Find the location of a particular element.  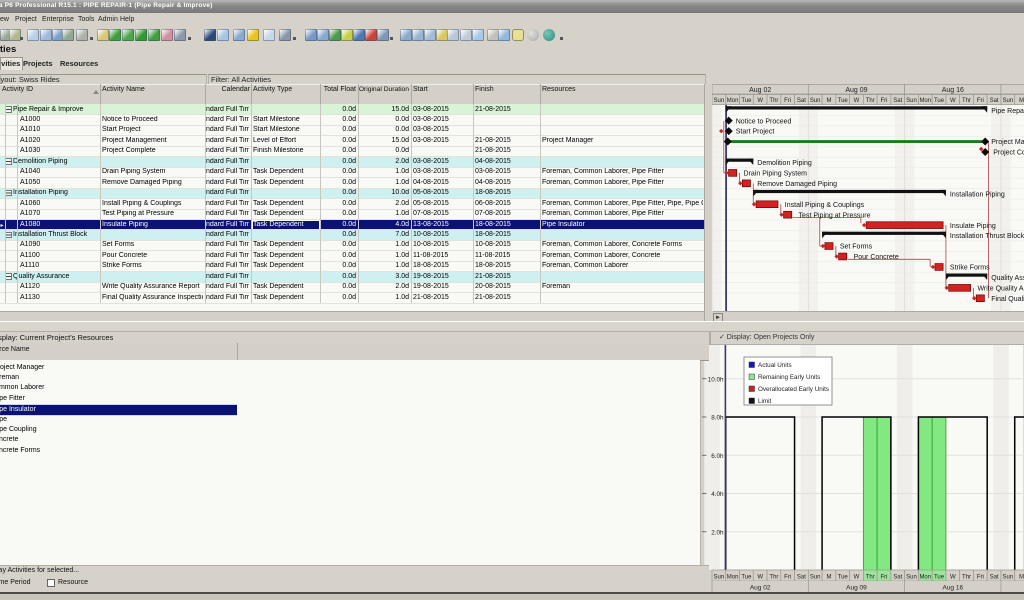

svg-text: Remaining Early Units is located at coordinates (789, 377).